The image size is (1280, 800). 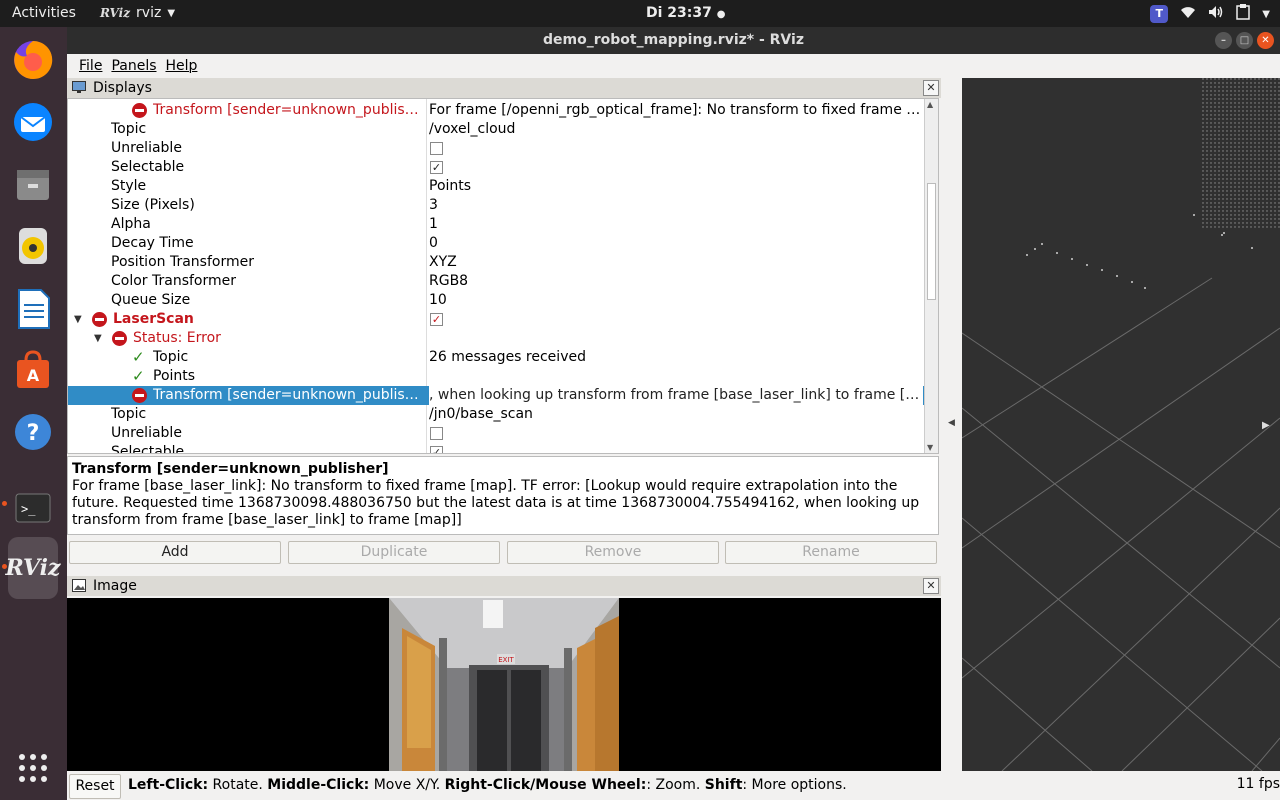 I want to click on tree-row-laserscan: ▼ LaserScan ✓, so click(x=496, y=319).